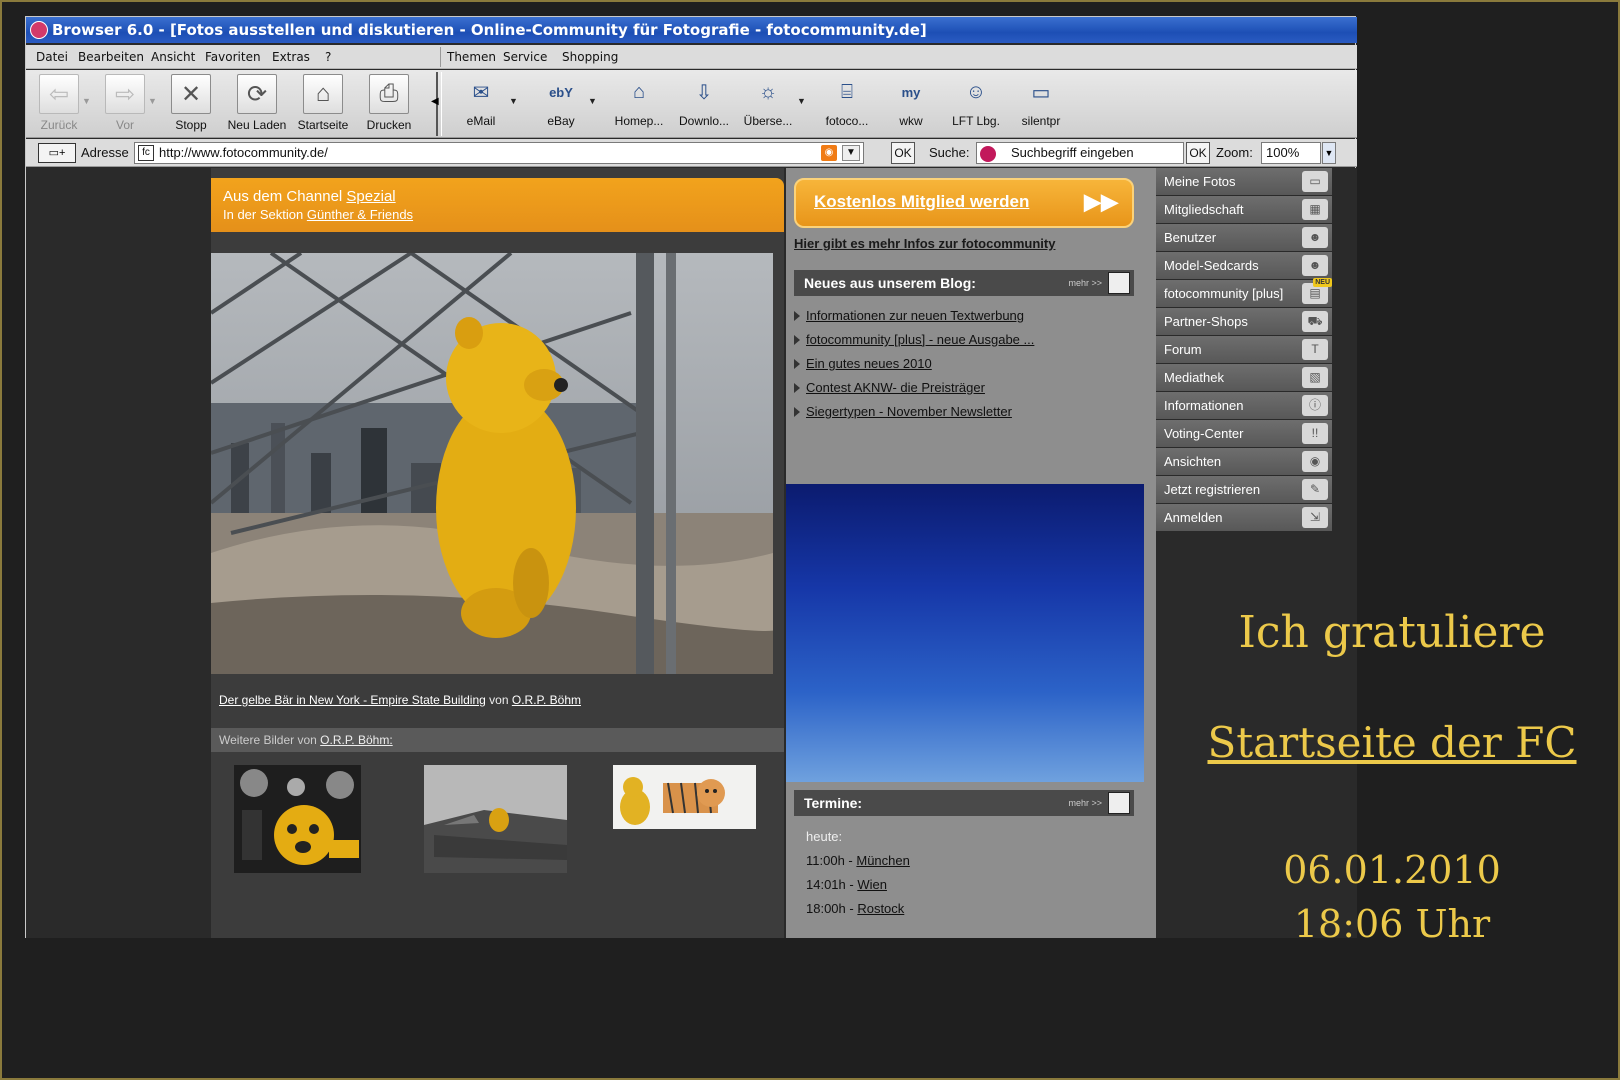 Image resolution: width=1620 pixels, height=1080 pixels. I want to click on nav-model-sedcards: Model-Sedcards ☻, so click(1244, 265).